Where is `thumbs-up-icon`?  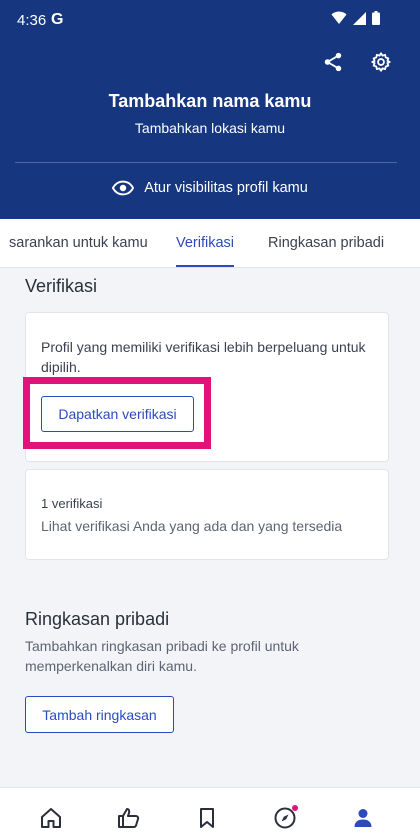 thumbs-up-icon is located at coordinates (129, 818).